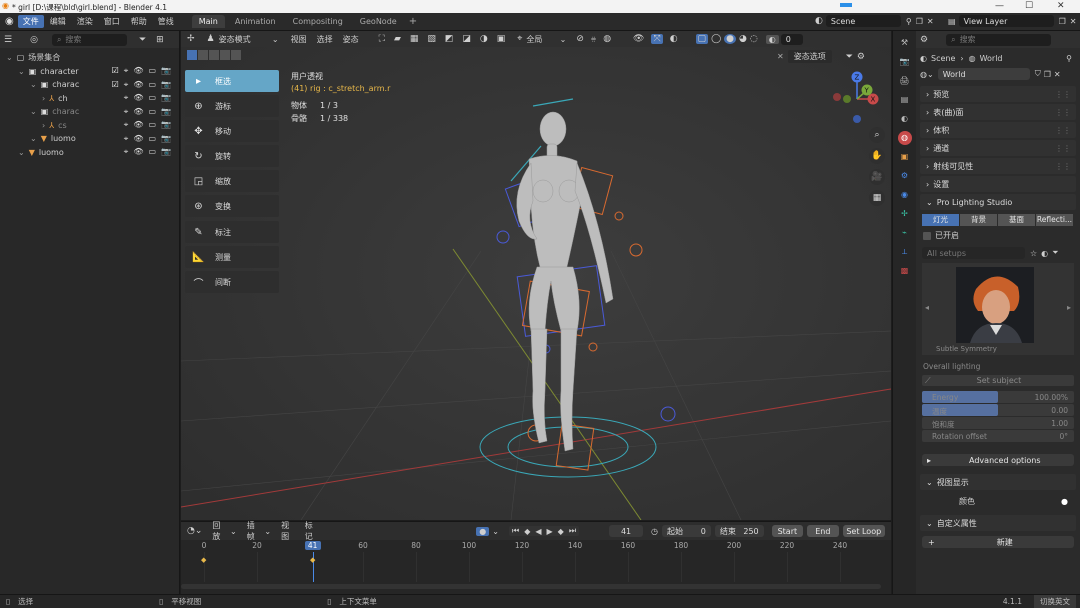 This screenshot has width=1080, height=608. I want to click on object-tab-icon: ▣, so click(905, 157).